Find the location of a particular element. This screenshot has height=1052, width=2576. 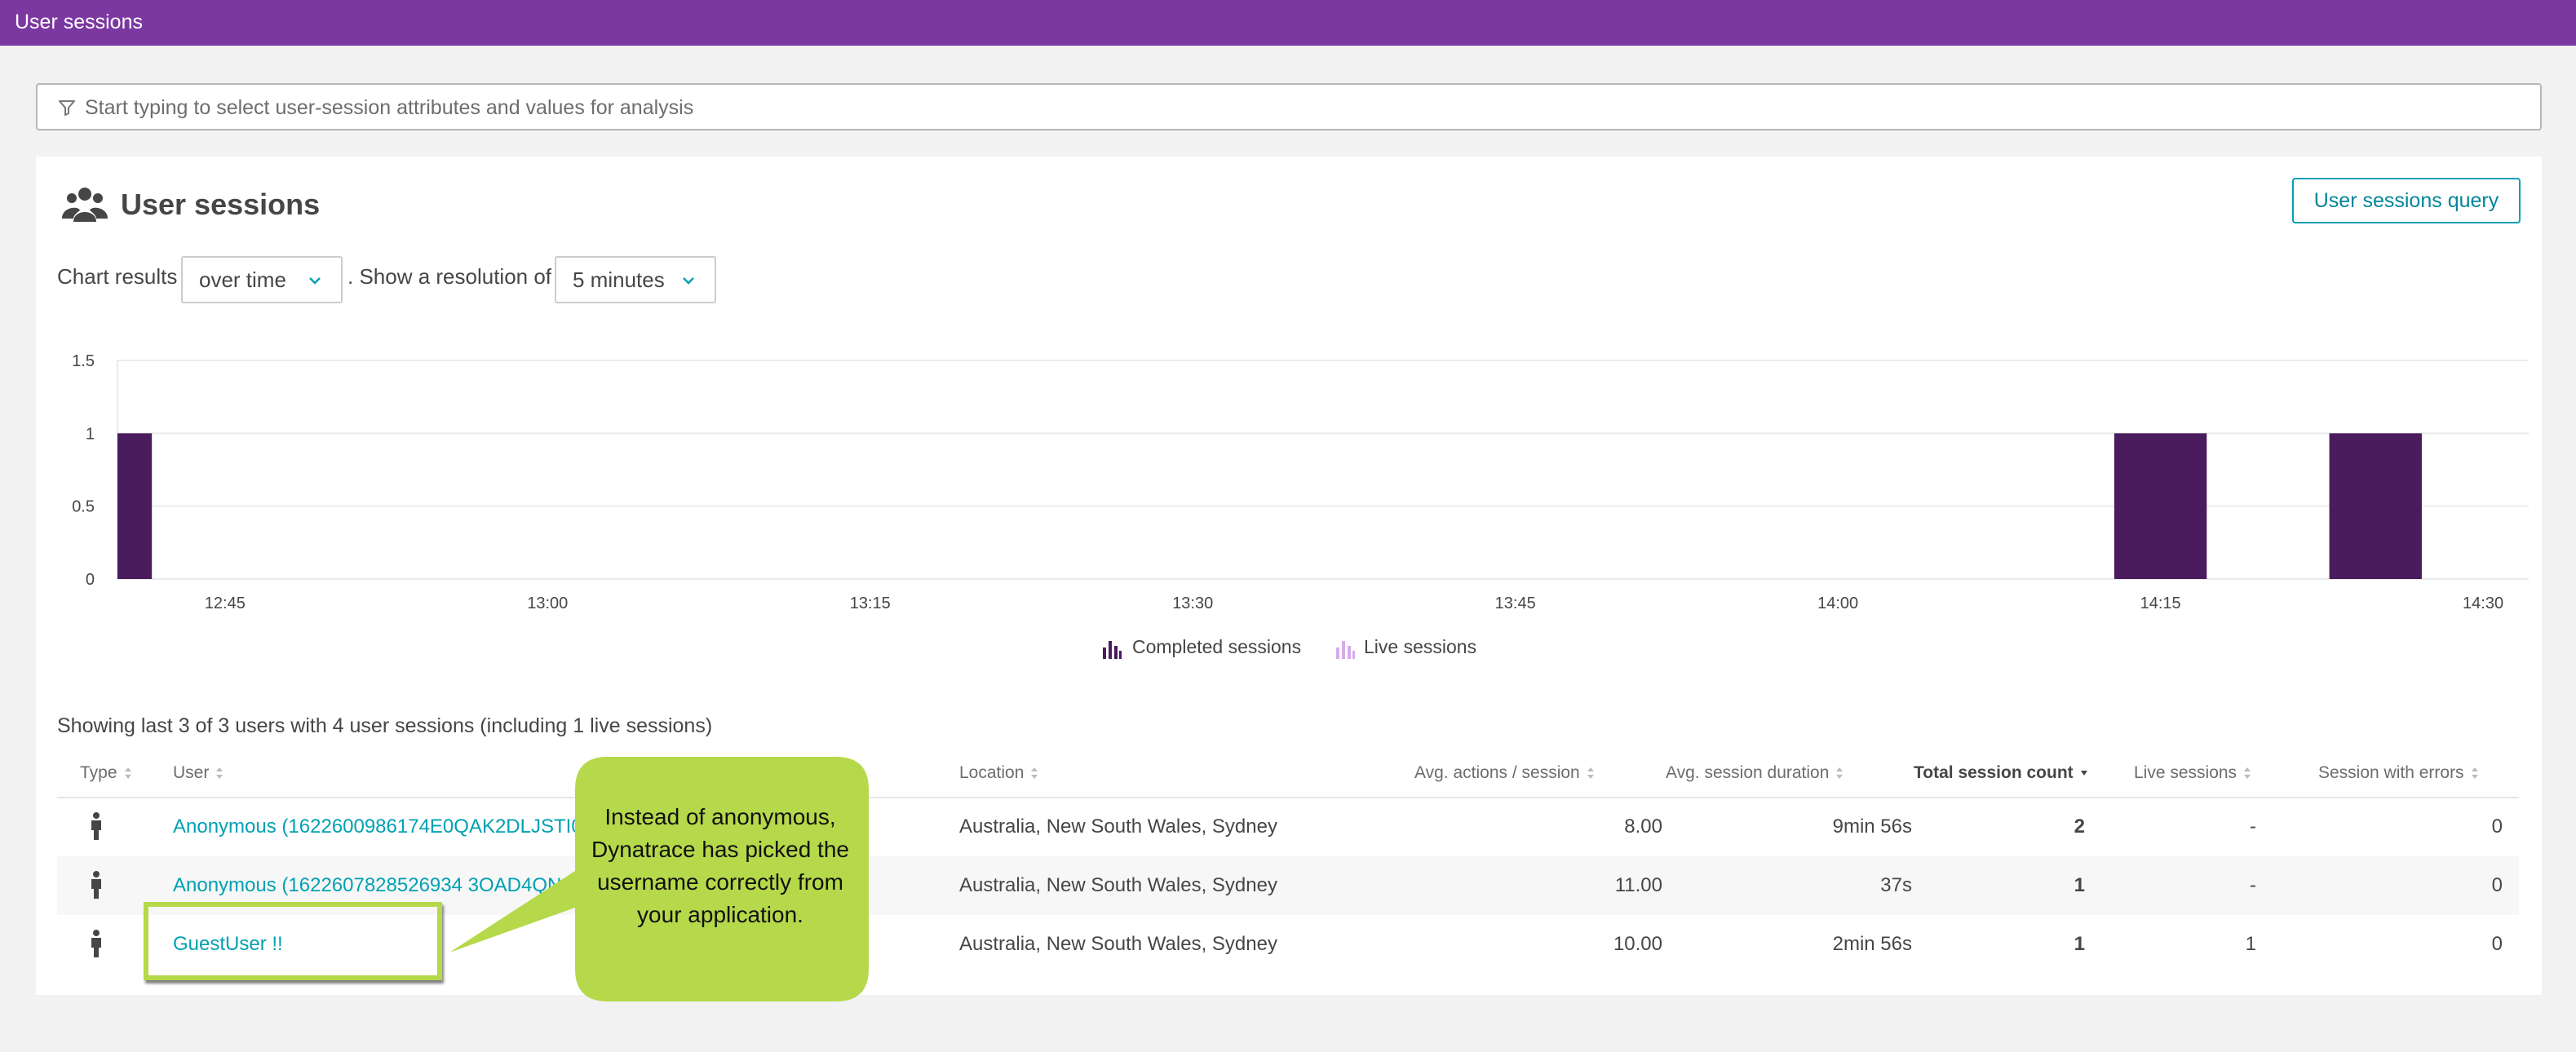

column-header-avg-actions: Avg. actions / session is located at coordinates (1504, 773).